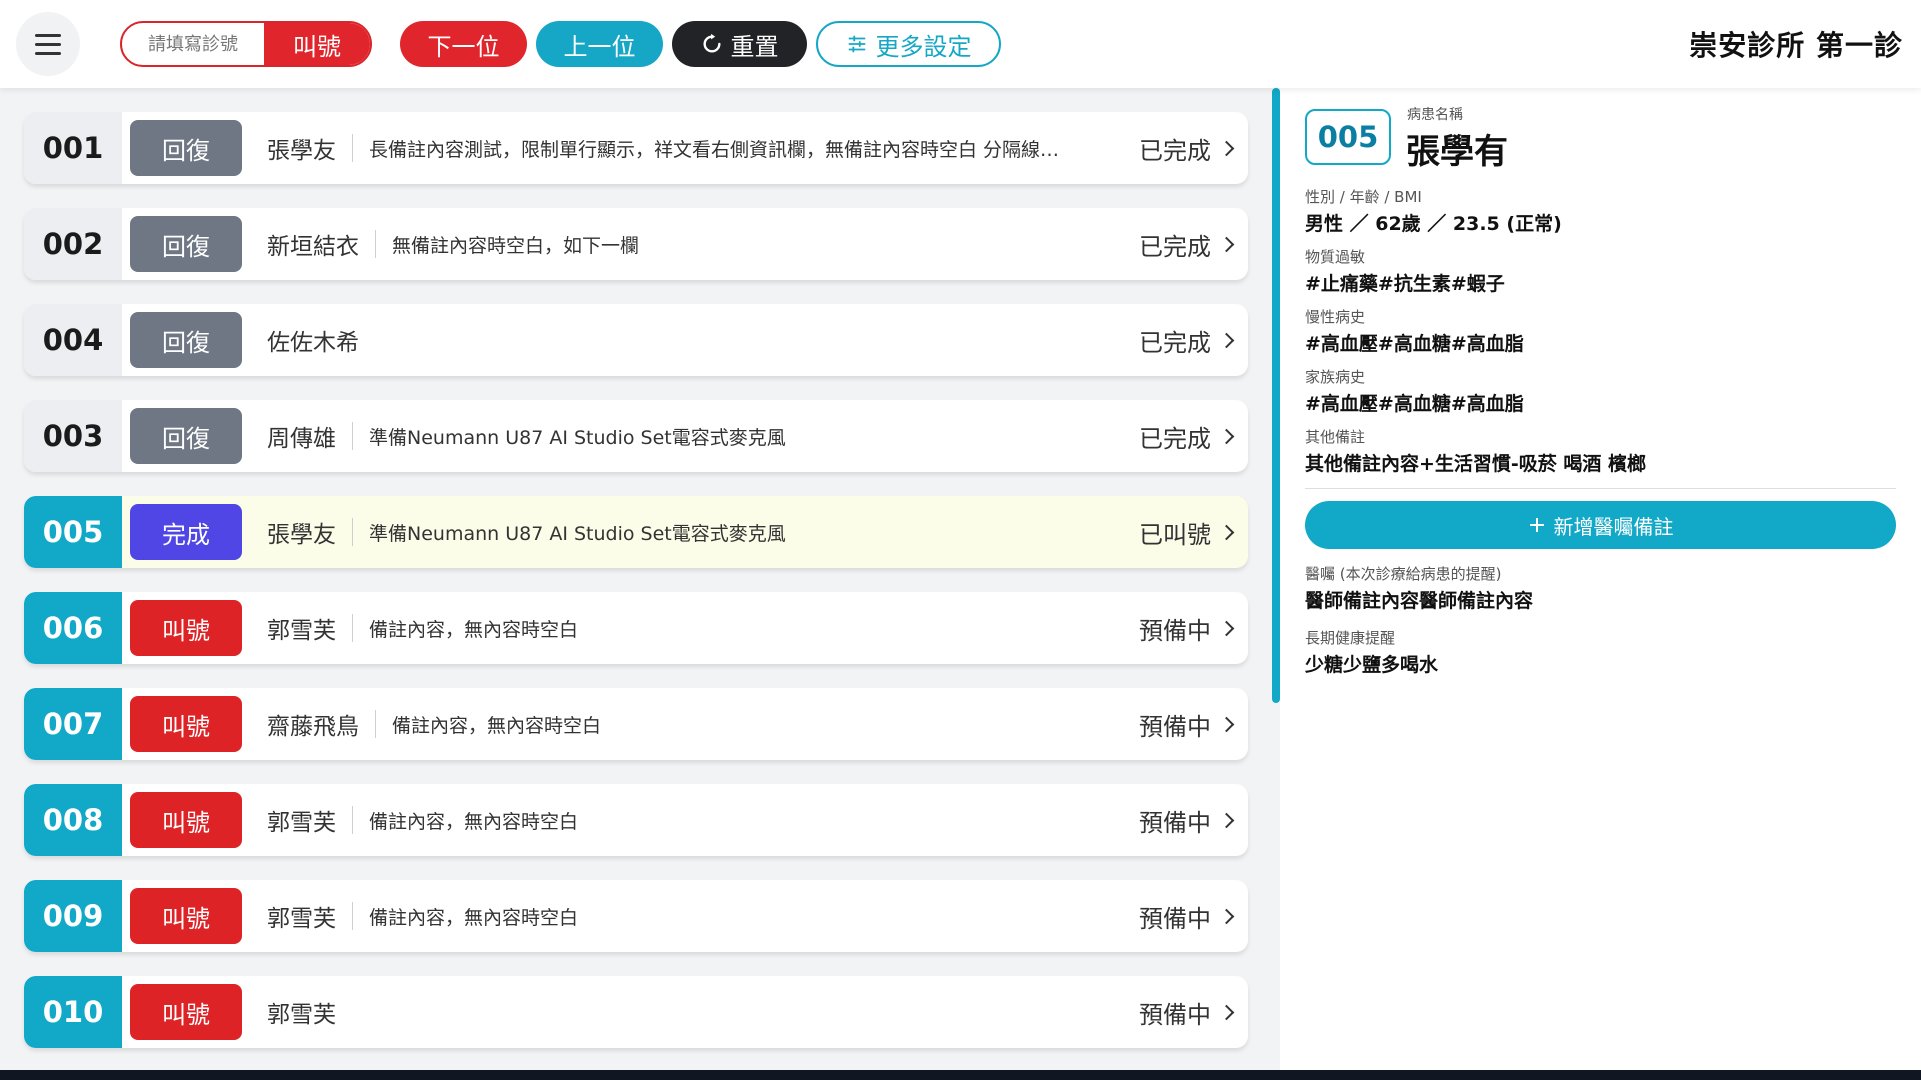 The image size is (1921, 1080). Describe the element at coordinates (1188, 532) in the screenshot. I see `status-badge: 已叫號` at that location.